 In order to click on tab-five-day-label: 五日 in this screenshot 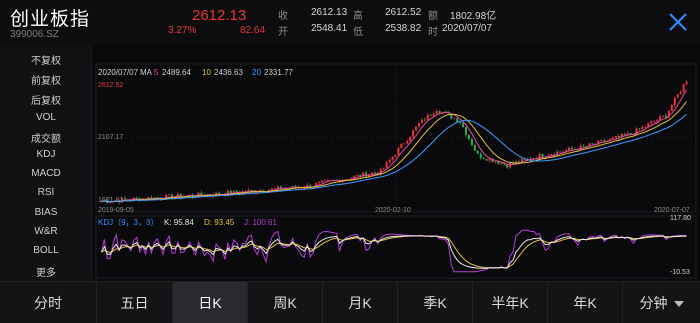, I will do `click(134, 303)`.